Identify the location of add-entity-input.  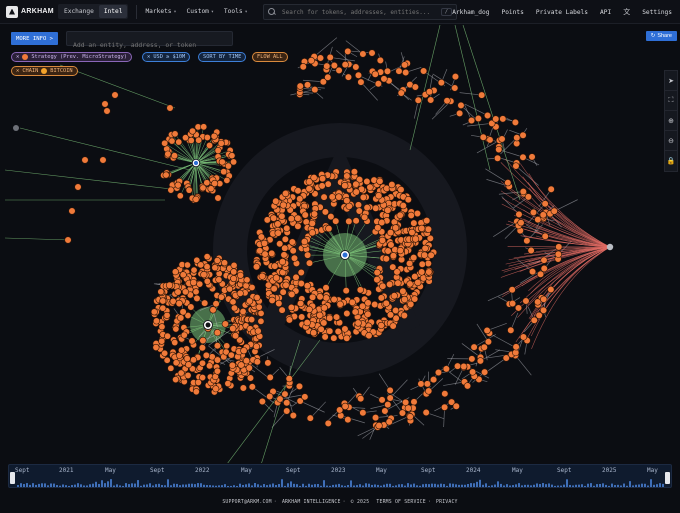
(149, 45).